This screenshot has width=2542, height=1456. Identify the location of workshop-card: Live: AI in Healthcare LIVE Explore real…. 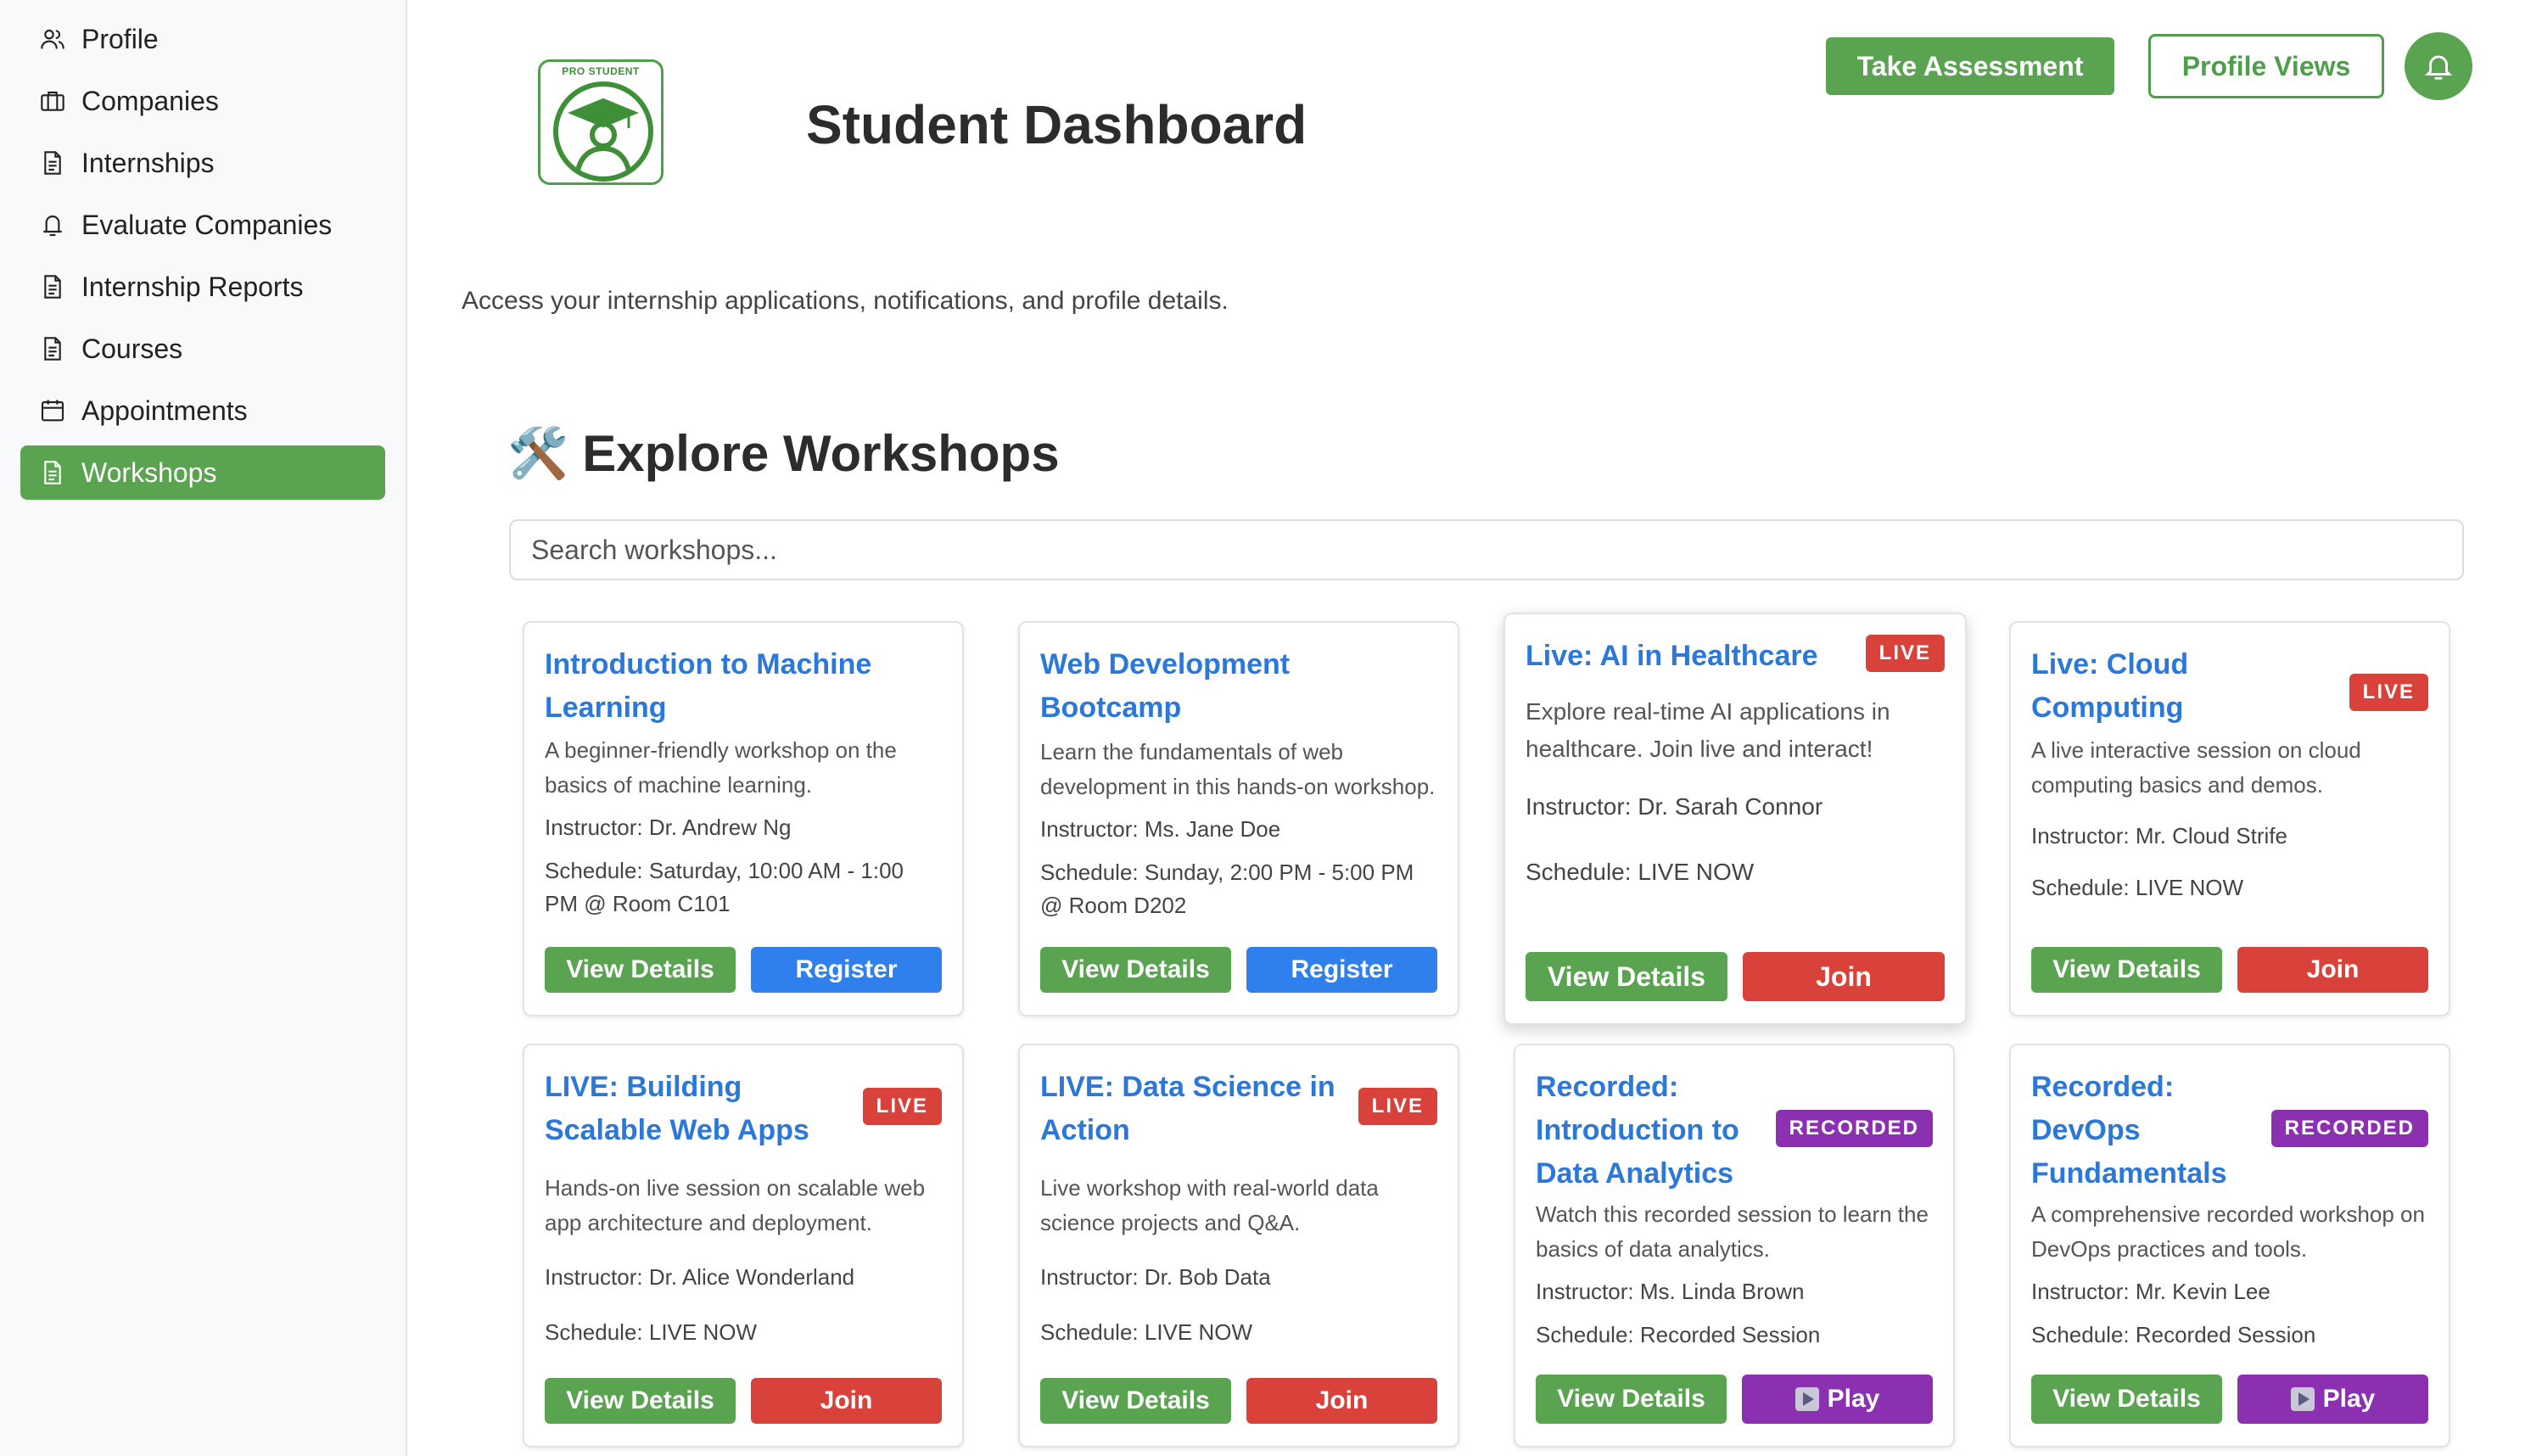
(1735, 819).